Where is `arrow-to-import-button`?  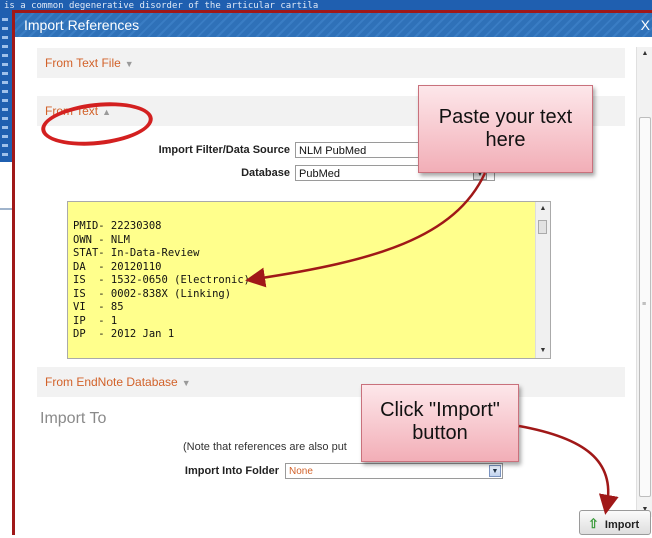
arrow-to-import-button is located at coordinates (568, 469).